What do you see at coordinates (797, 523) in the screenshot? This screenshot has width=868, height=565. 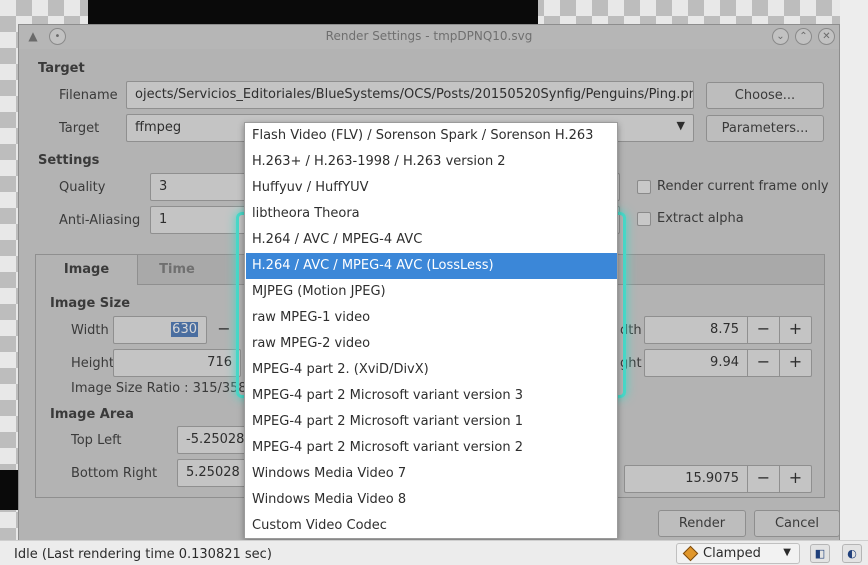 I see `cancel-button: Cancel` at bounding box center [797, 523].